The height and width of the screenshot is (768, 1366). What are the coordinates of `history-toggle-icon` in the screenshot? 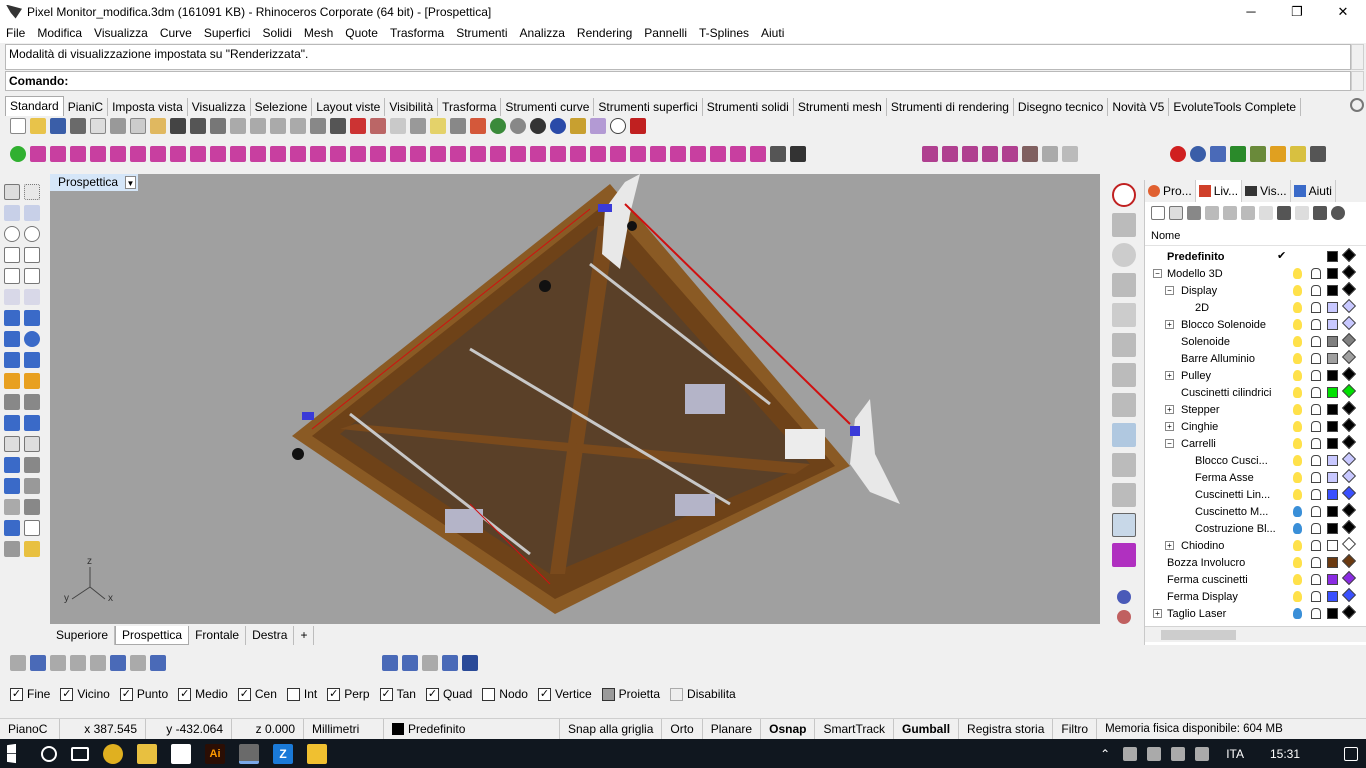 It's located at (1124, 525).